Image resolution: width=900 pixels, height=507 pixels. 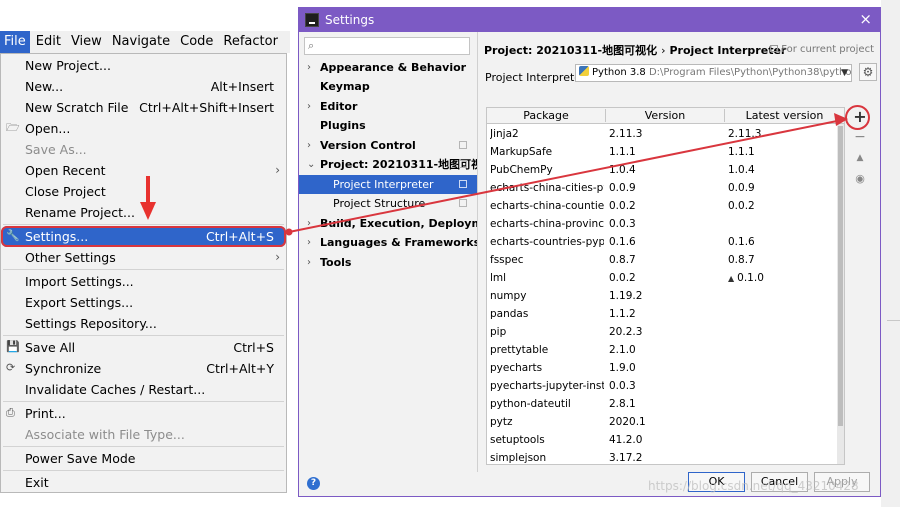 I want to click on package-row: lml 0.0.2 ▲ 0.1.0, so click(x=665, y=278).